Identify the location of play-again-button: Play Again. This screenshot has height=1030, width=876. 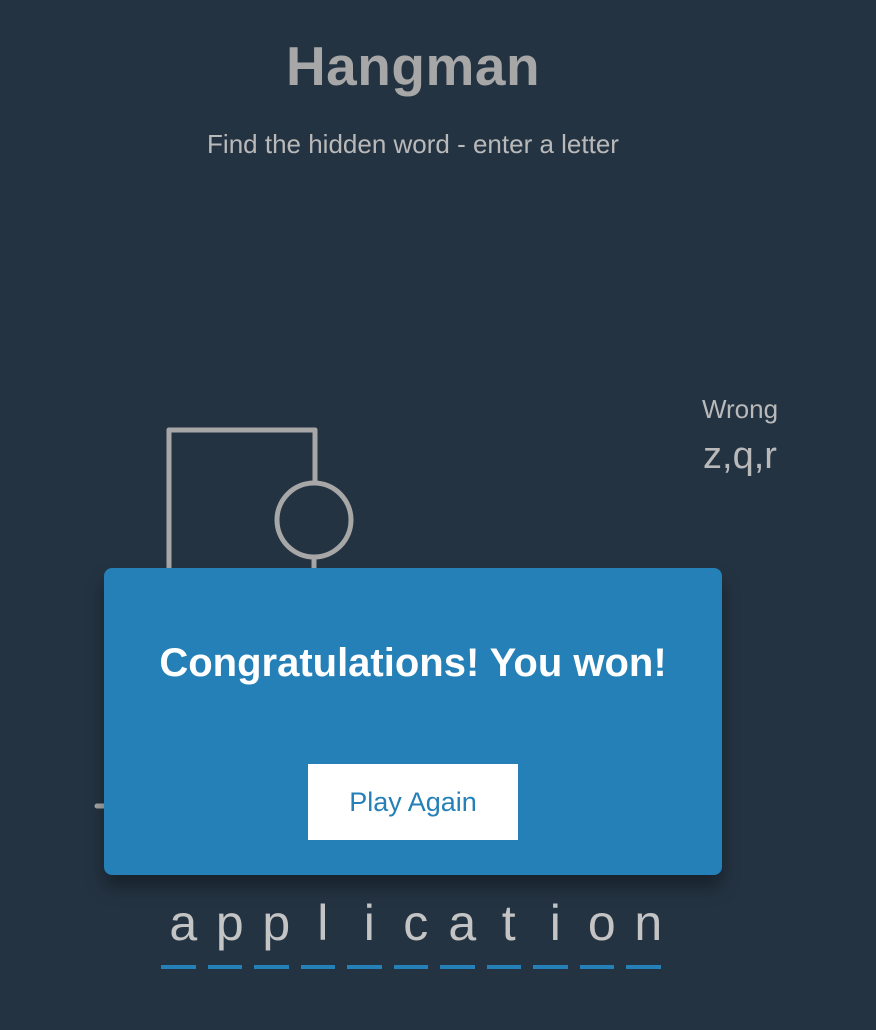
(413, 802).